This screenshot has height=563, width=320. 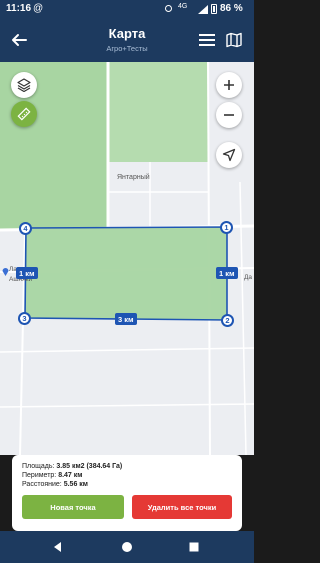 I want to click on vibrate-icon, so click(x=168, y=8).